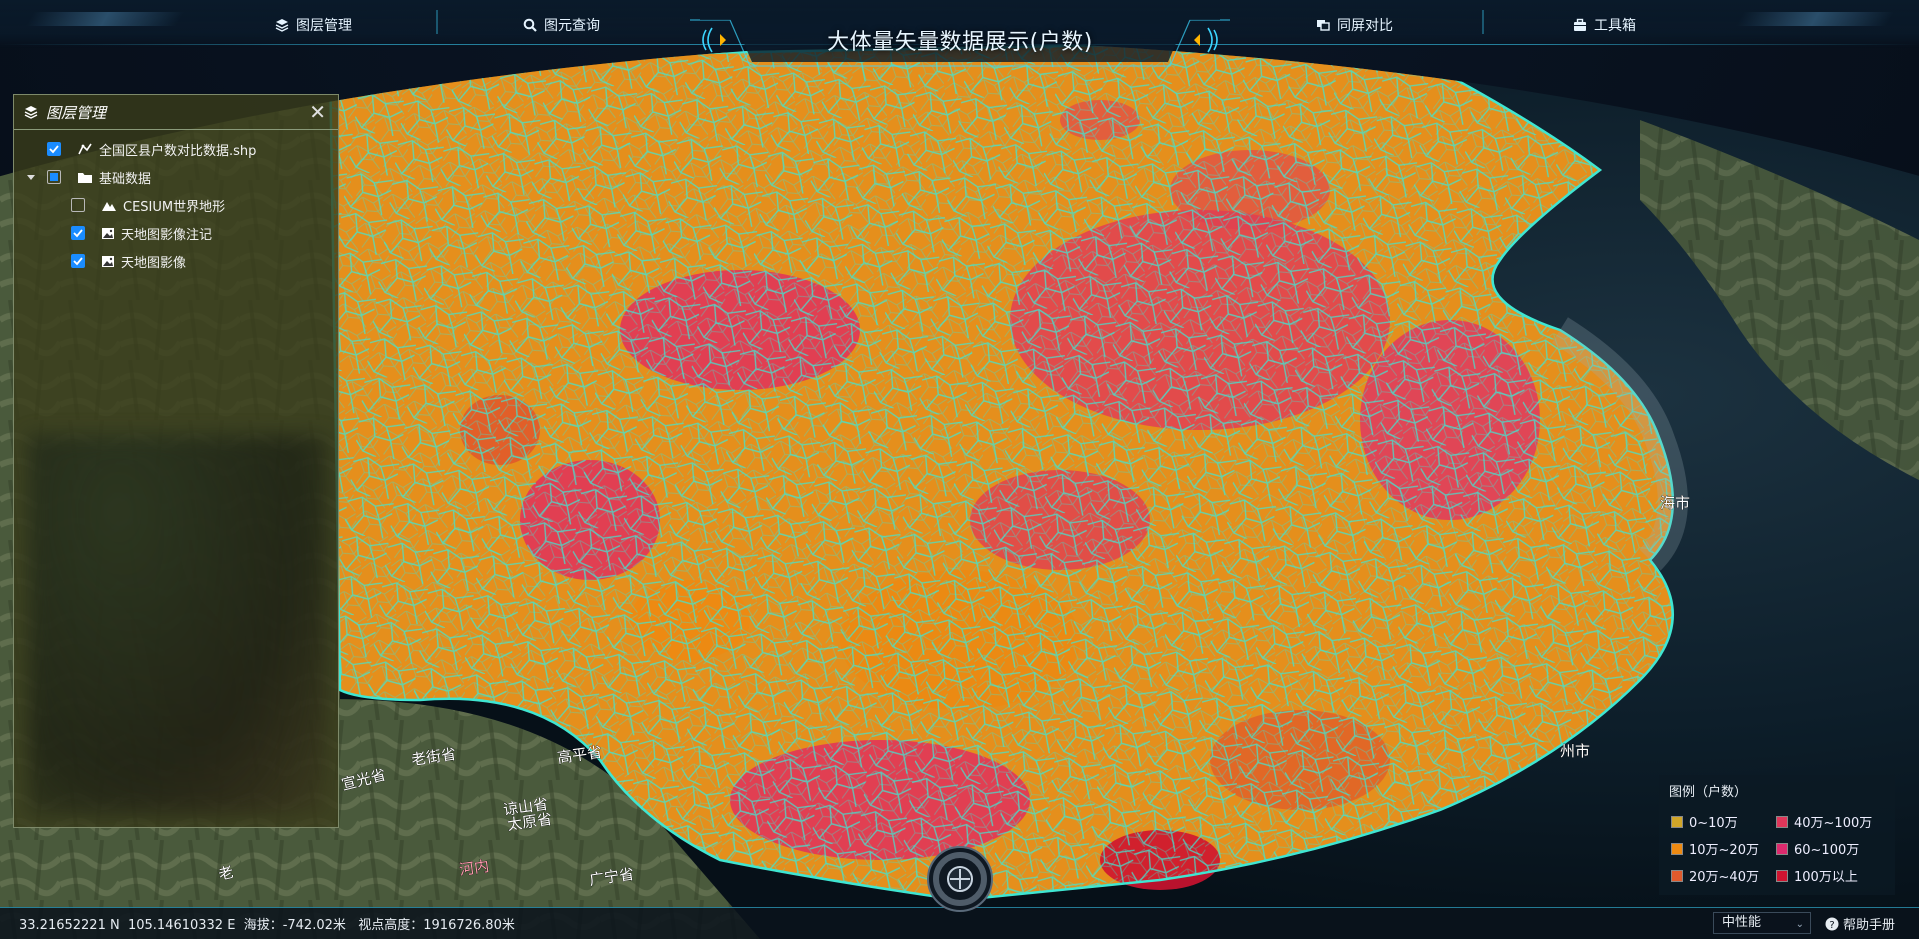 The height and width of the screenshot is (939, 1919). I want to click on help-icon: ?, so click(1832, 924).